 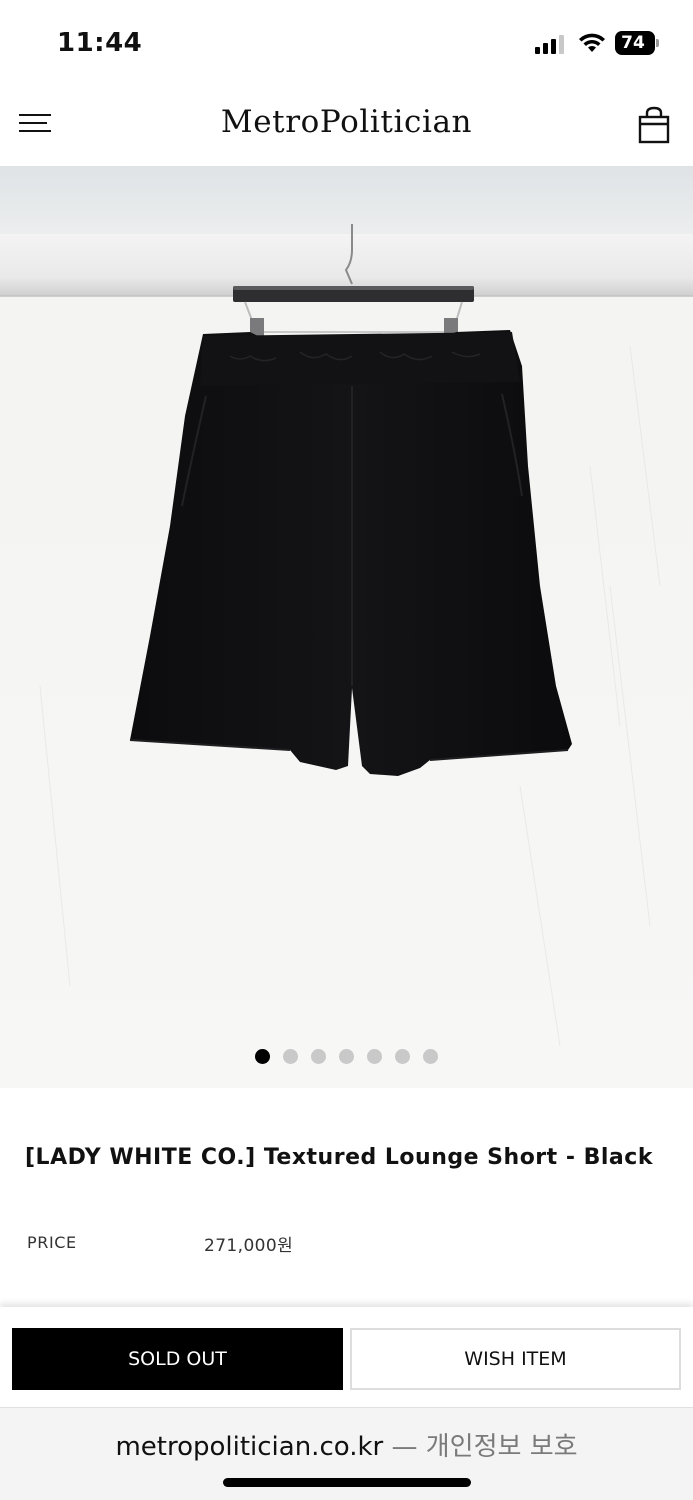 What do you see at coordinates (515, 1359) in the screenshot?
I see `wish-item-button: WISH ITEM` at bounding box center [515, 1359].